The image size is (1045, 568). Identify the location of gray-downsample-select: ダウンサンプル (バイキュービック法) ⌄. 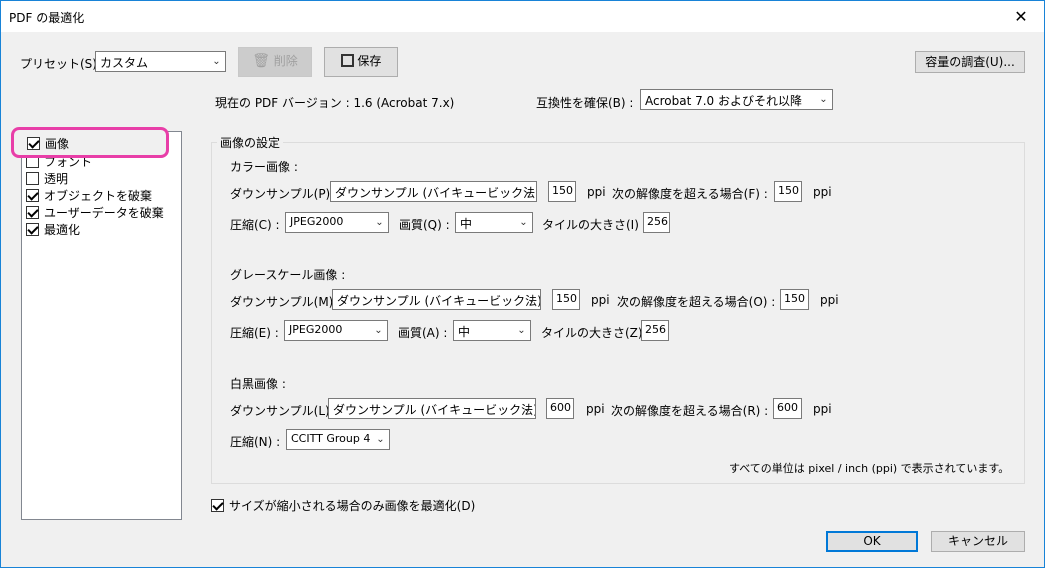
(436, 299).